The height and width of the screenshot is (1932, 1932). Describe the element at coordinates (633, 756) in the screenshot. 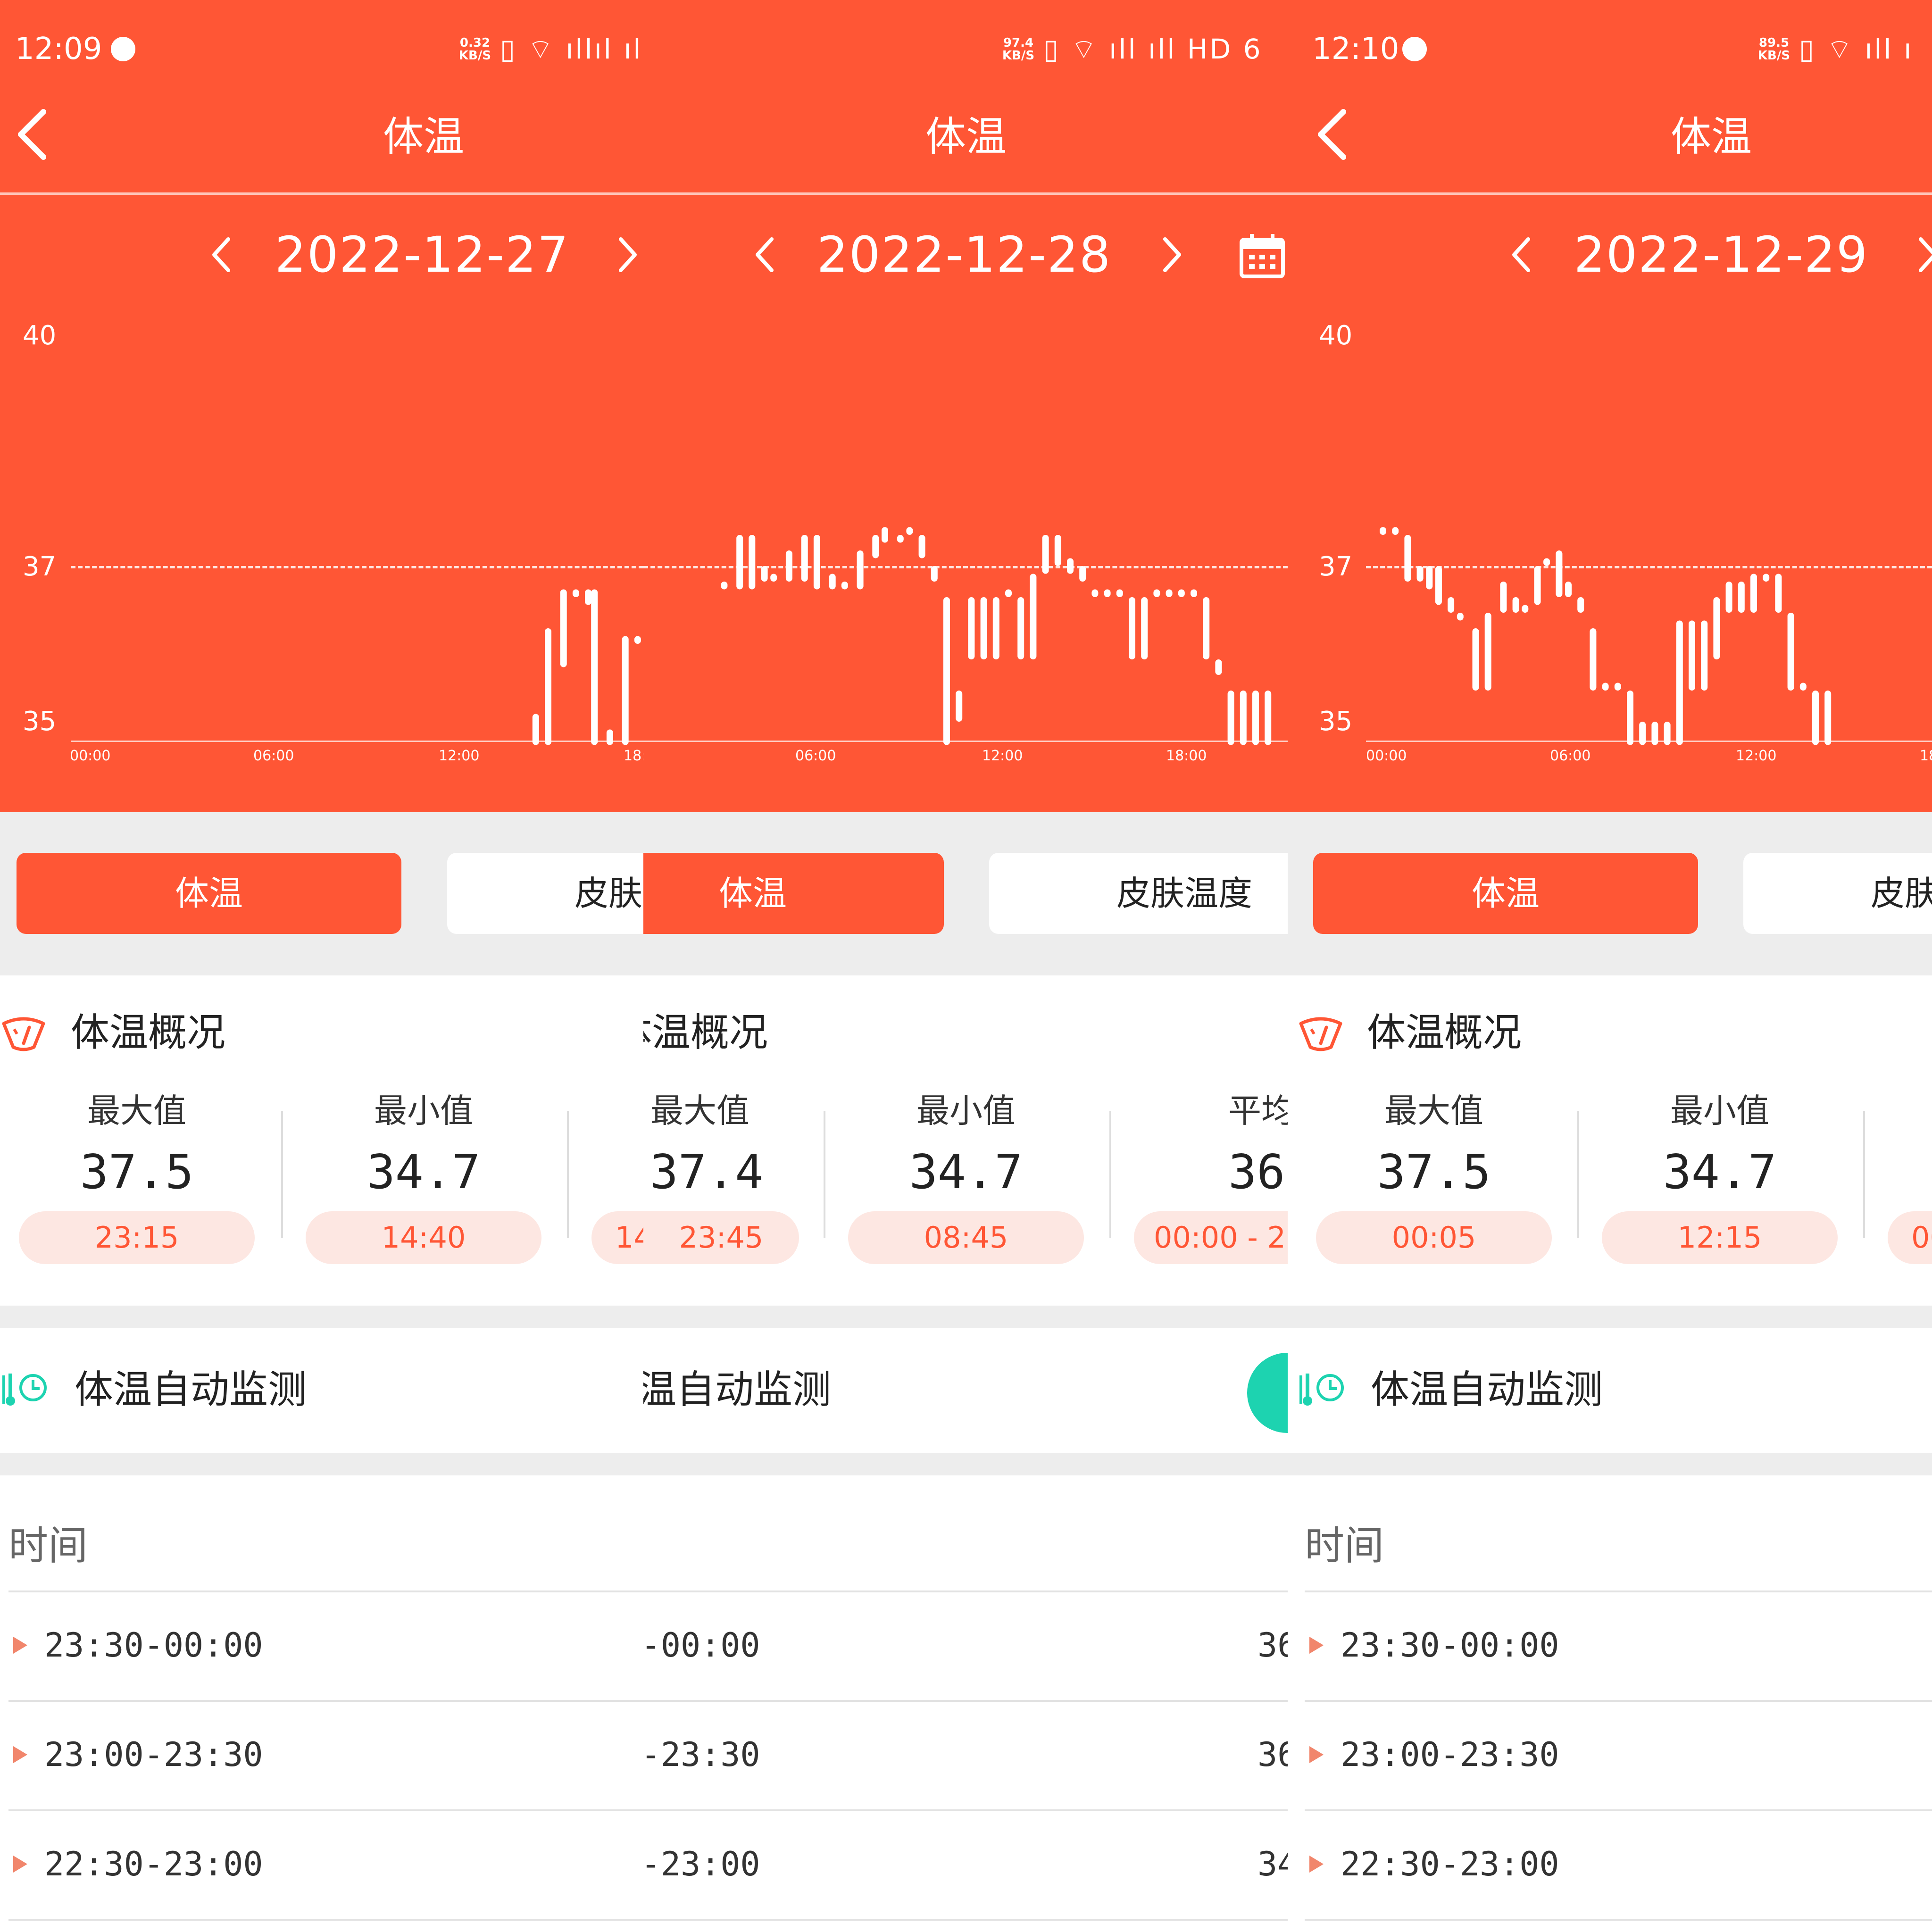

I see `x-tick-label: 18:0` at that location.